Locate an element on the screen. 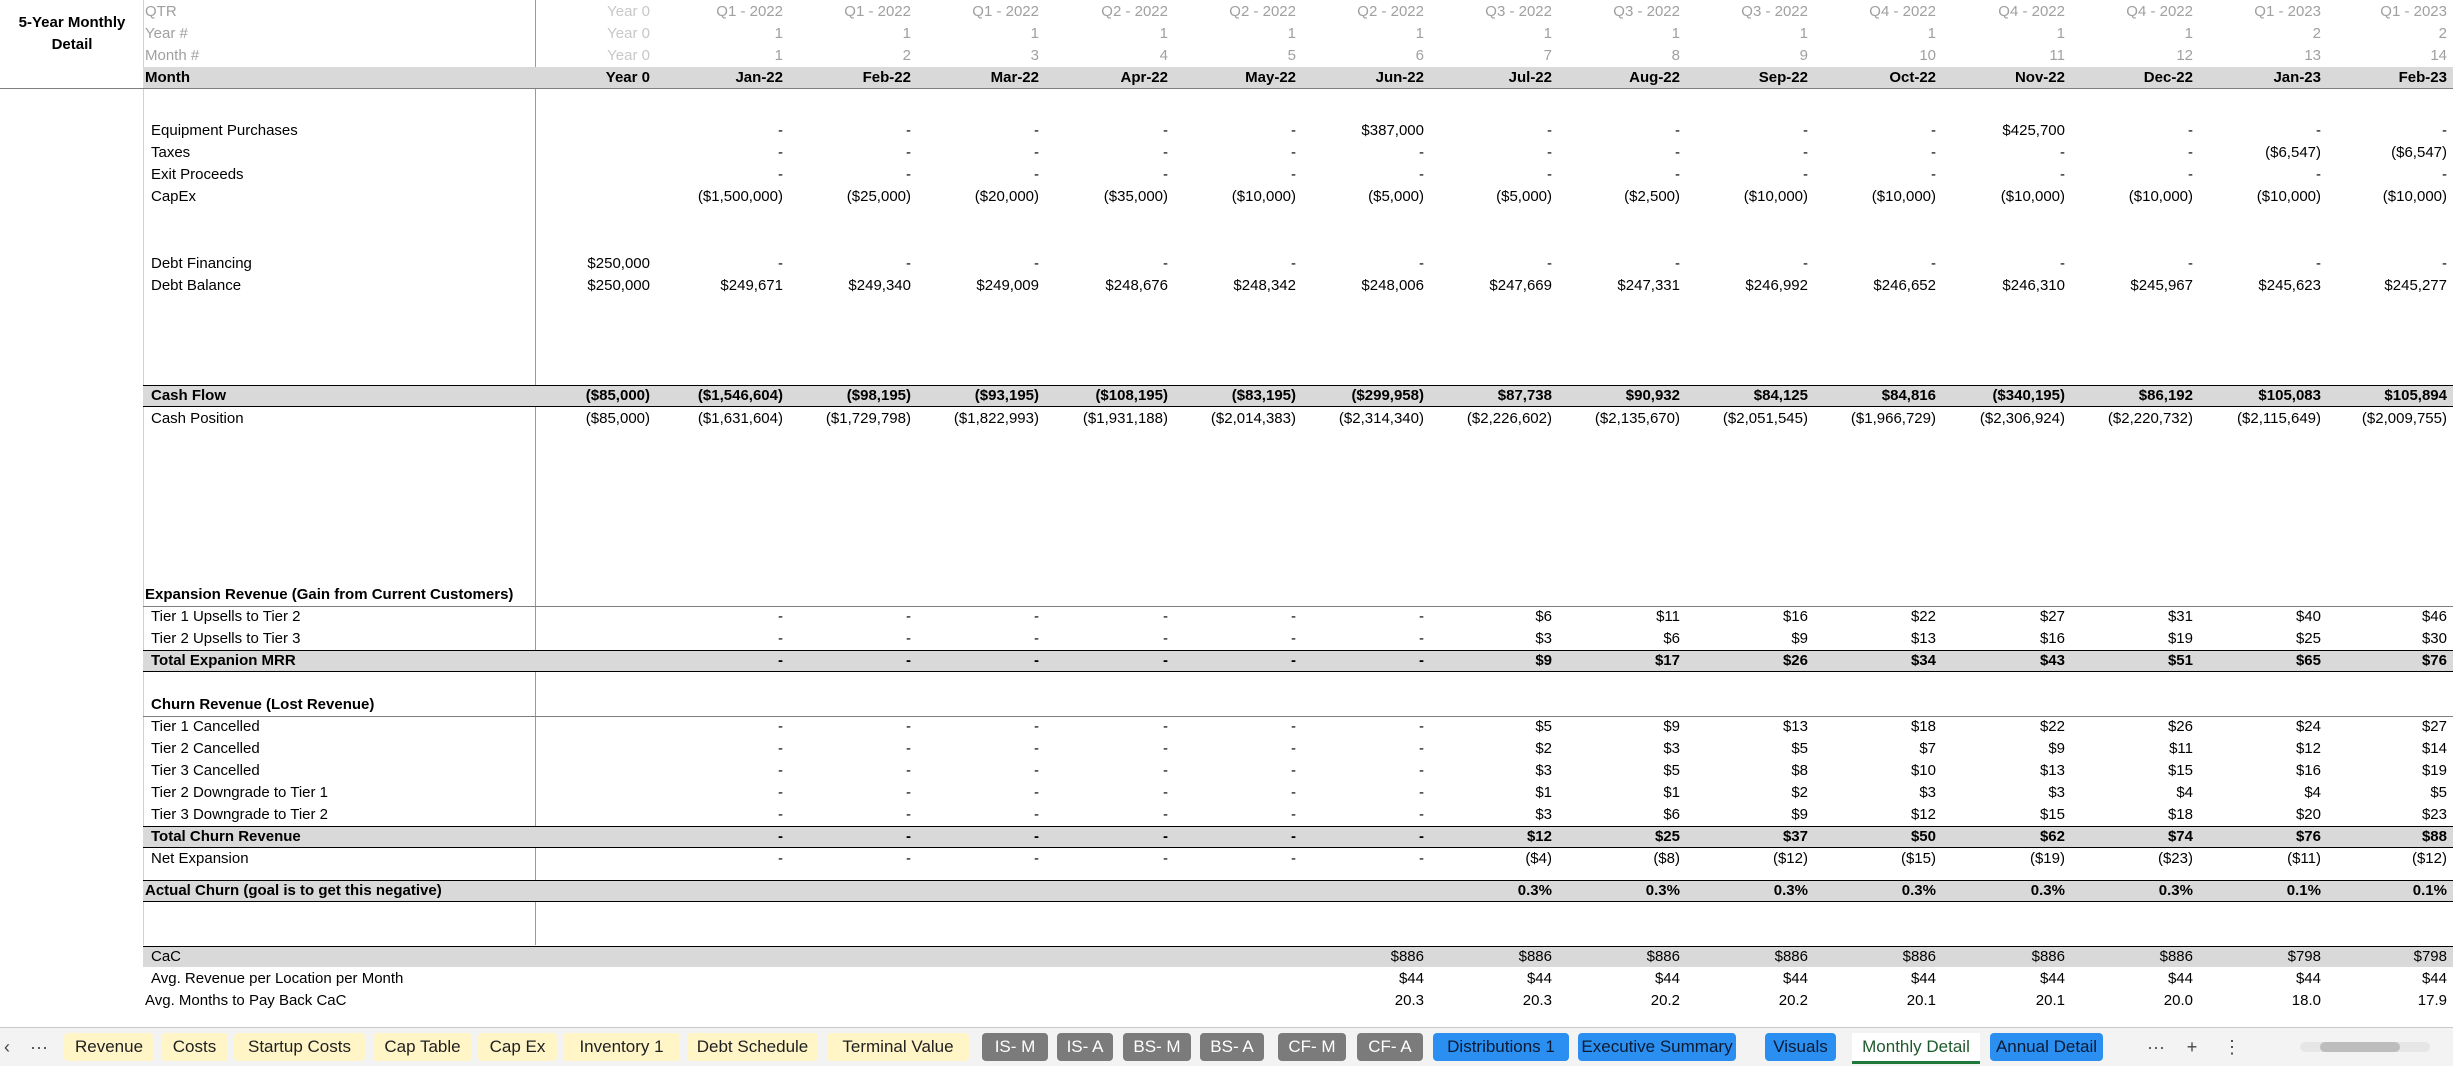 The image size is (2453, 1066). avg-payback-cell is located at coordinates (1104, 1001).